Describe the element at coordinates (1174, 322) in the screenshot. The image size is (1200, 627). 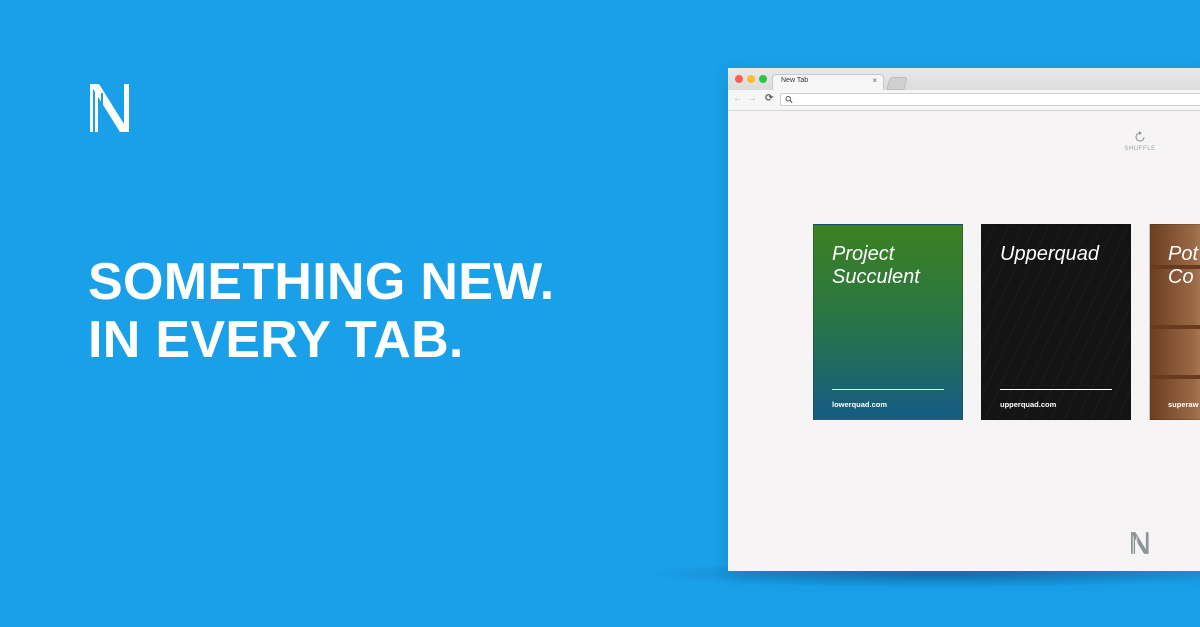
I see `site-card-partial: Pot Co superaw` at that location.